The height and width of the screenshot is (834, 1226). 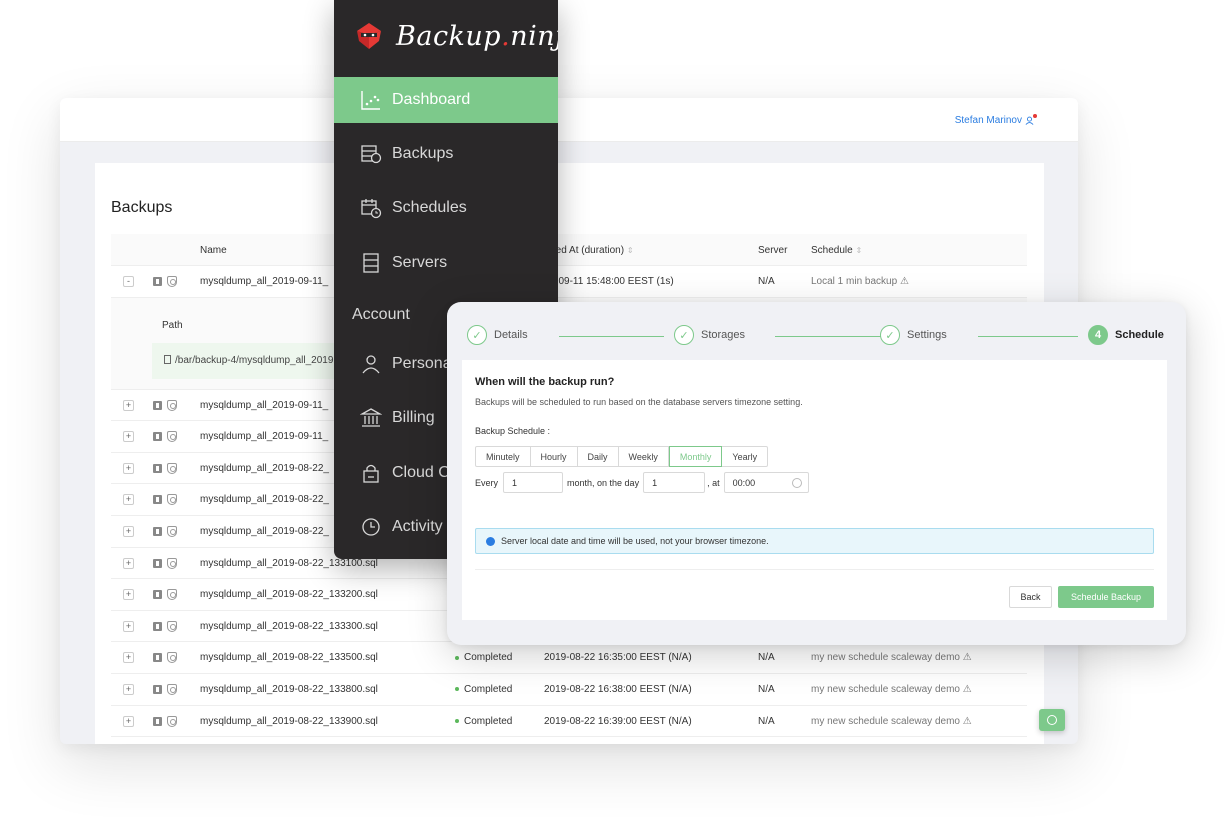 What do you see at coordinates (420, 262) in the screenshot?
I see `nav-label: Servers` at bounding box center [420, 262].